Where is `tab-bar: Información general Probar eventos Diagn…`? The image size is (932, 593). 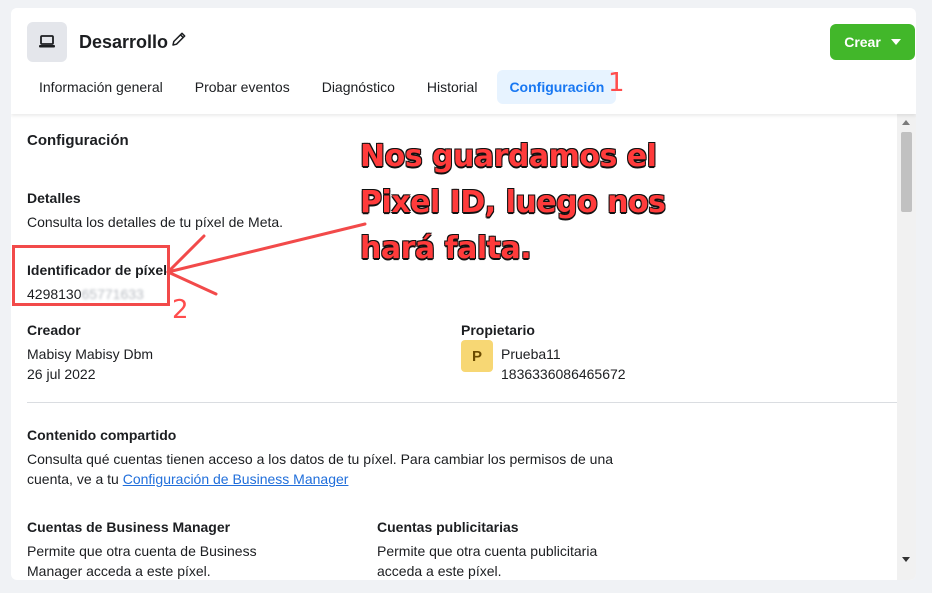 tab-bar: Información general Probar eventos Diagn… is located at coordinates (325, 87).